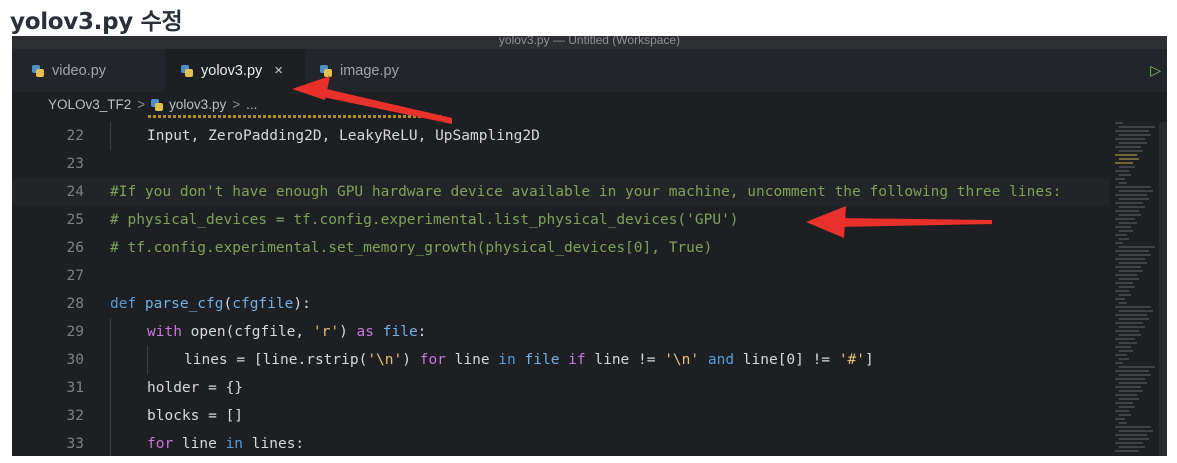 Image resolution: width=1177 pixels, height=463 pixels. I want to click on code-line: 33 for line in lines:, so click(560, 443).